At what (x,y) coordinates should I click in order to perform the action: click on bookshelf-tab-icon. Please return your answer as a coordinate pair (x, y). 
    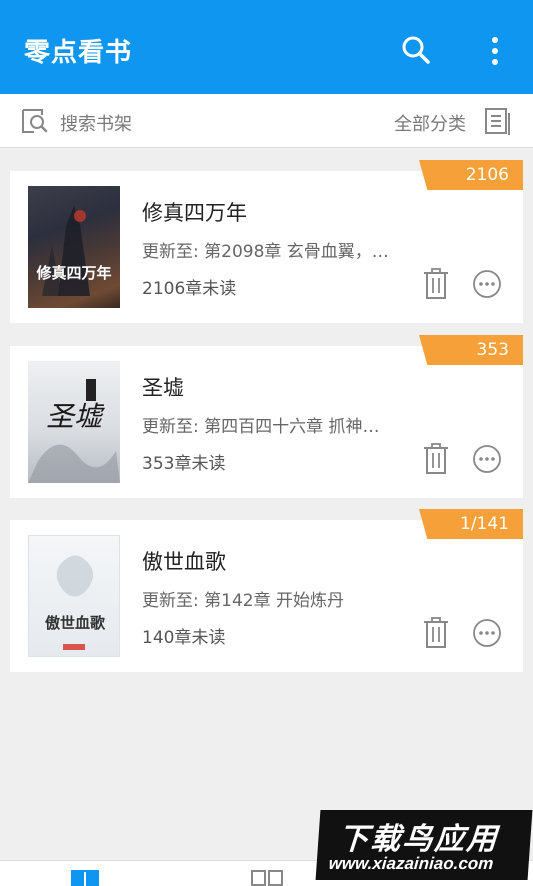
    Looking at the image, I should click on (85, 877).